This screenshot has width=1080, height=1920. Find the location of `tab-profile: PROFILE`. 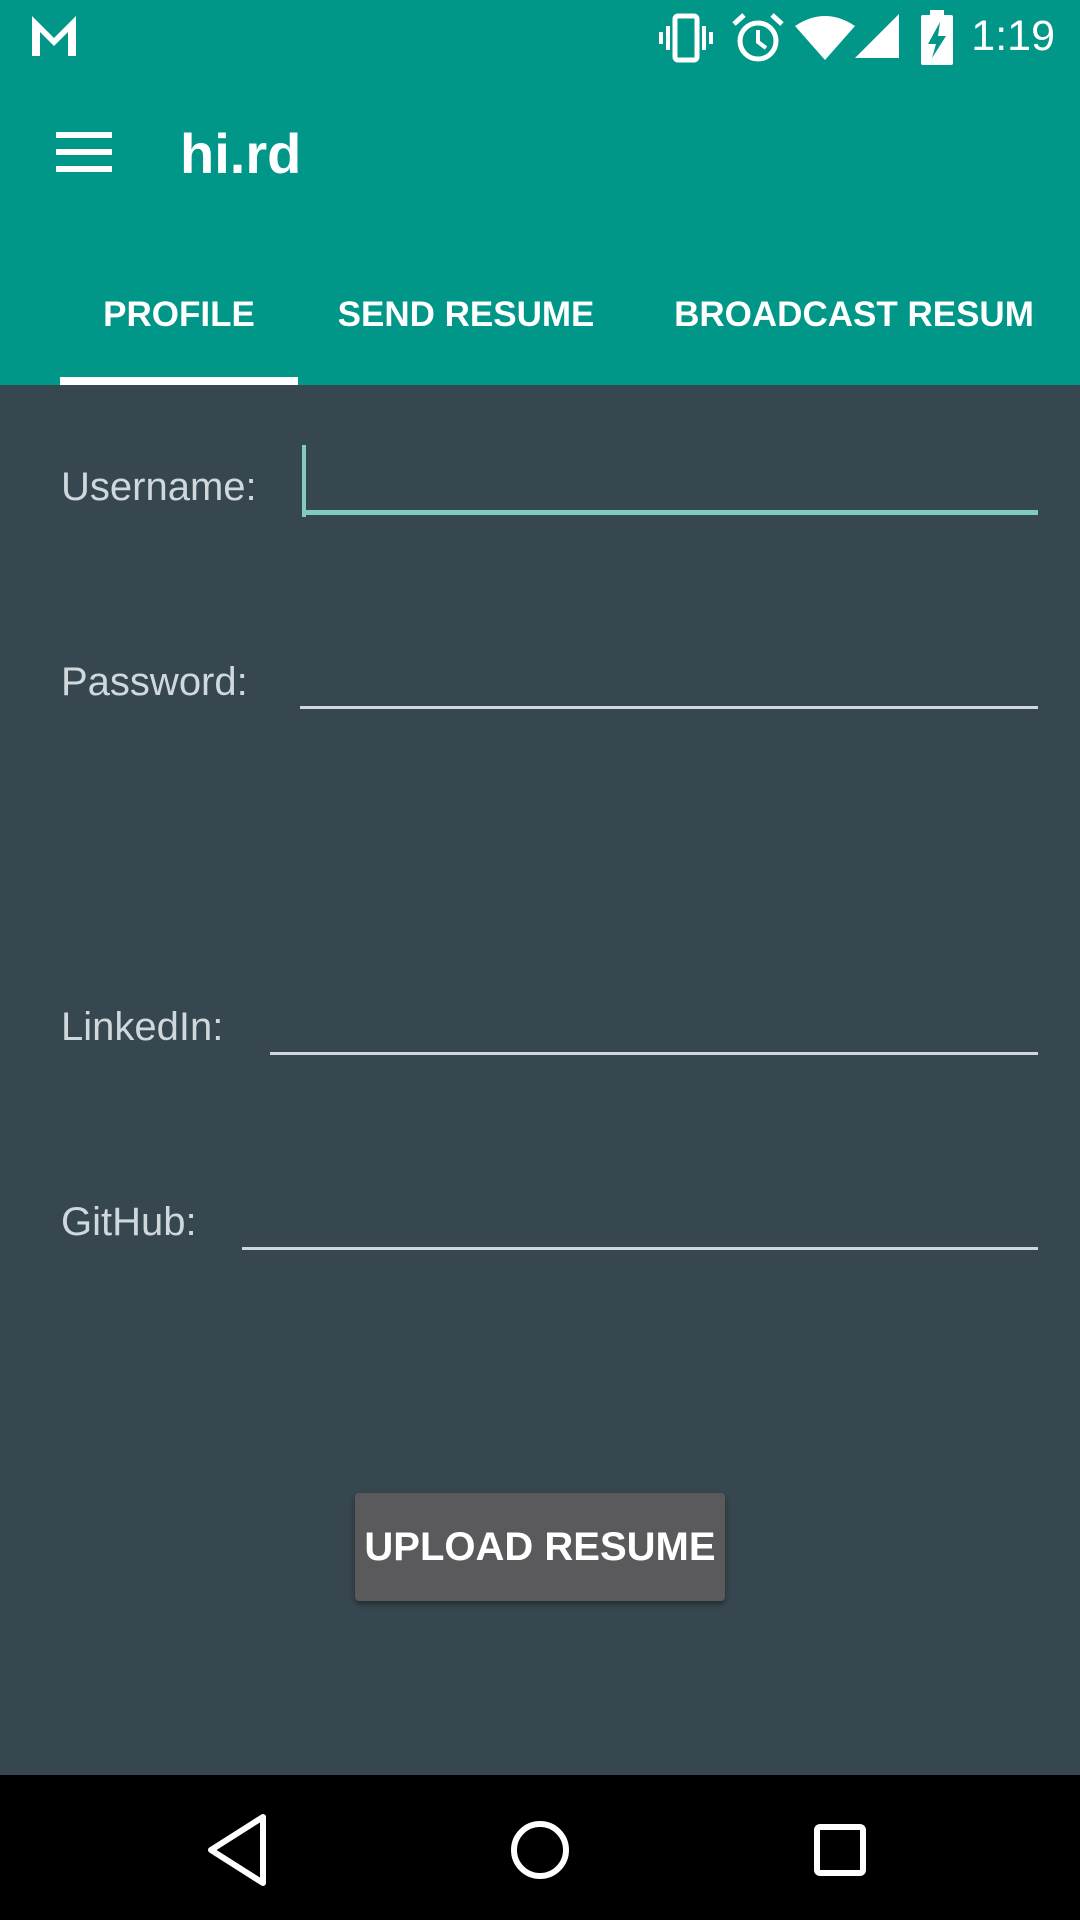

tab-profile: PROFILE is located at coordinates (179, 315).